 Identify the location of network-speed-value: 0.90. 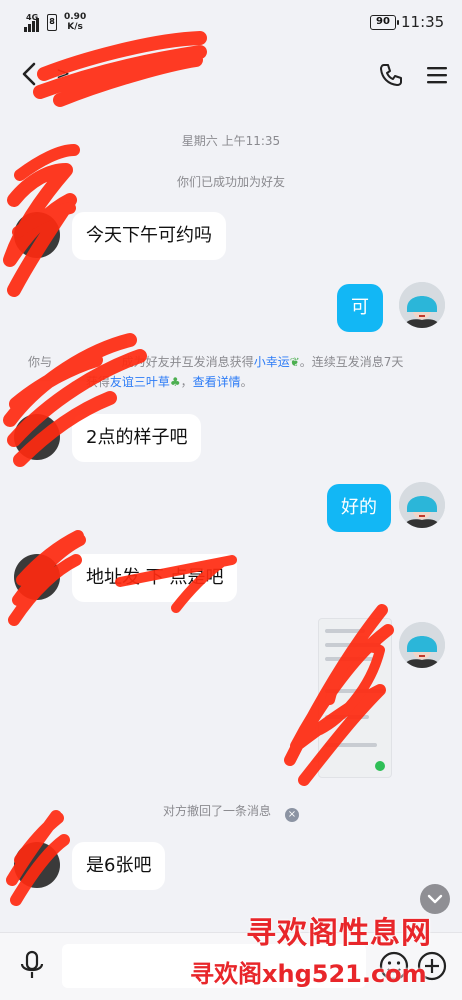
(75, 17).